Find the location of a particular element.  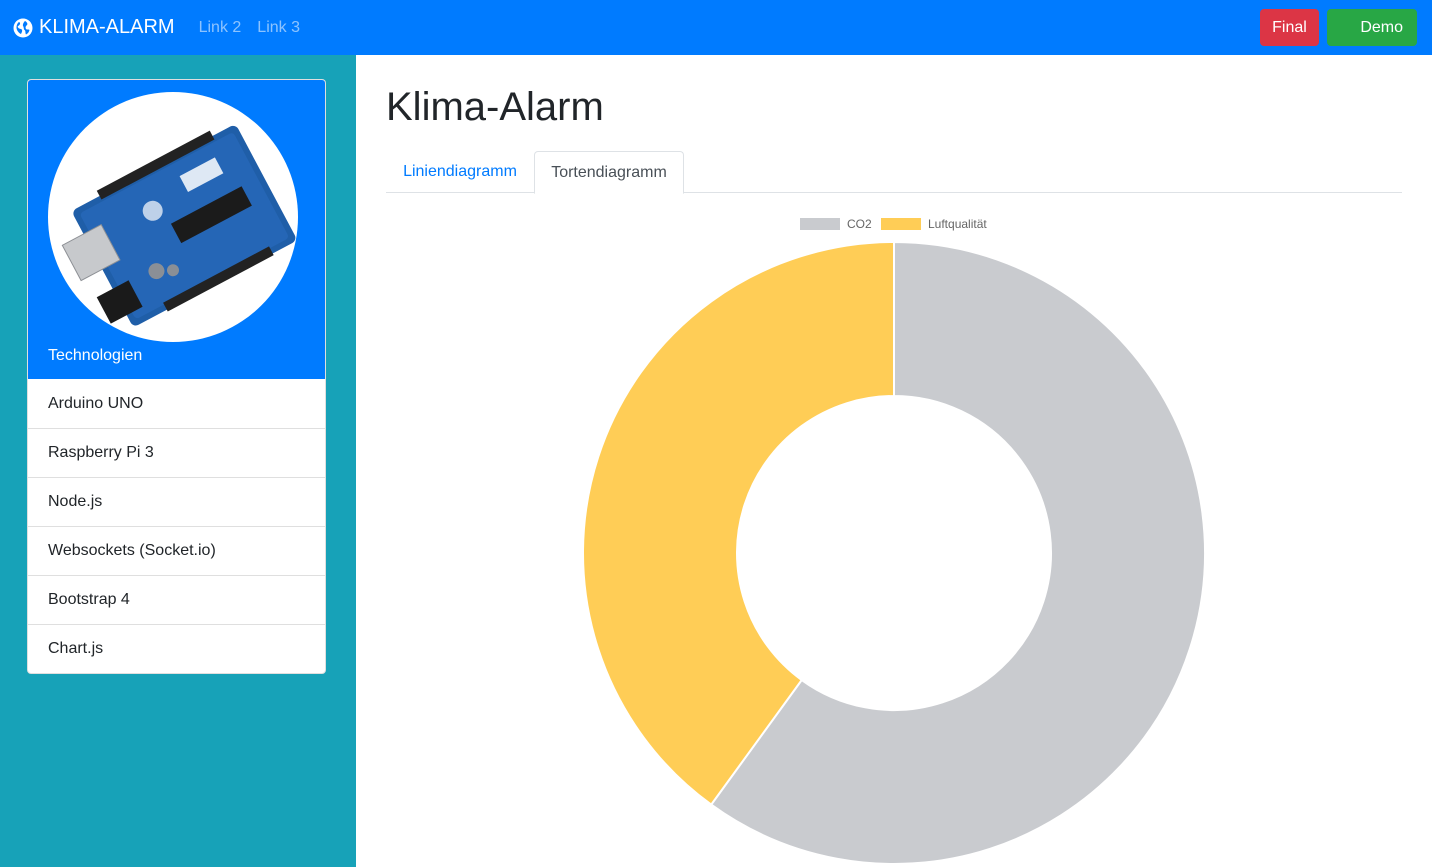

card-title: Technologien is located at coordinates (95, 355).